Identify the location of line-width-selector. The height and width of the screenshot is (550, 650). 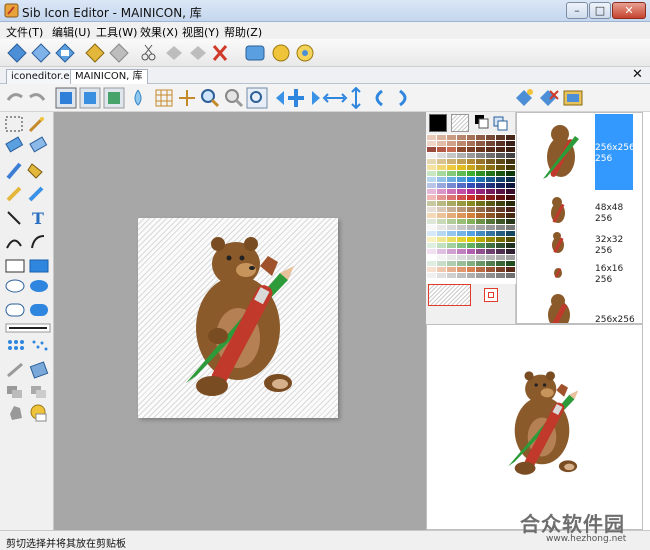
(28, 328).